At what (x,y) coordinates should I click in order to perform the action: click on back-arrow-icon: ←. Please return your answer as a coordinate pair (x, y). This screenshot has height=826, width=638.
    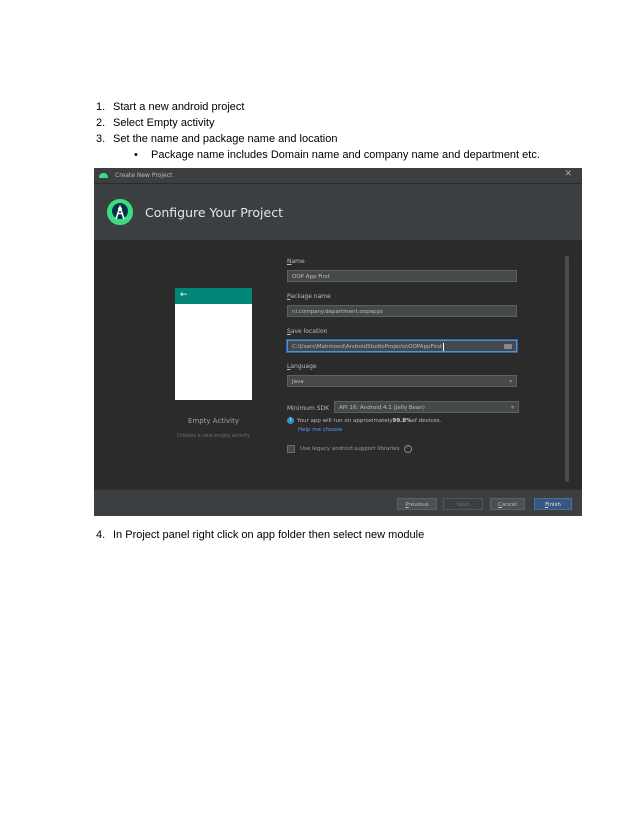
    Looking at the image, I should click on (184, 295).